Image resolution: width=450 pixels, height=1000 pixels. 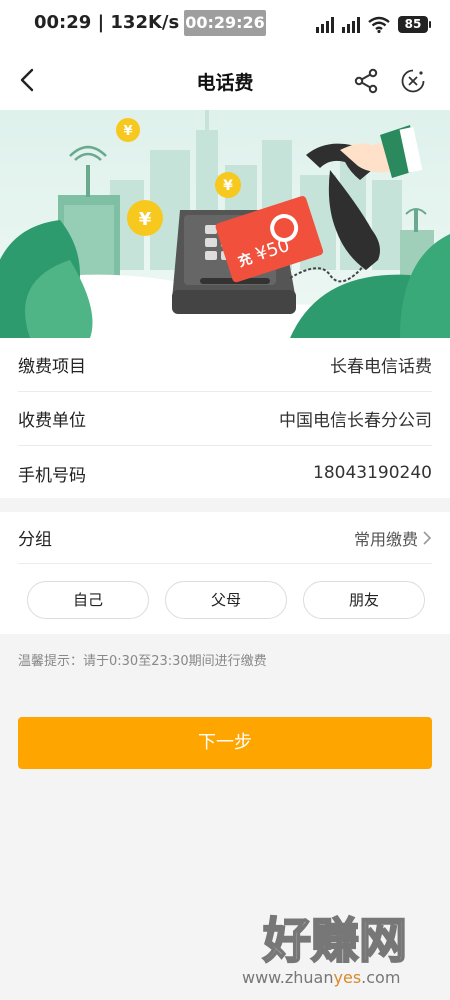 I want to click on group-label: 分组, so click(x=35, y=540).